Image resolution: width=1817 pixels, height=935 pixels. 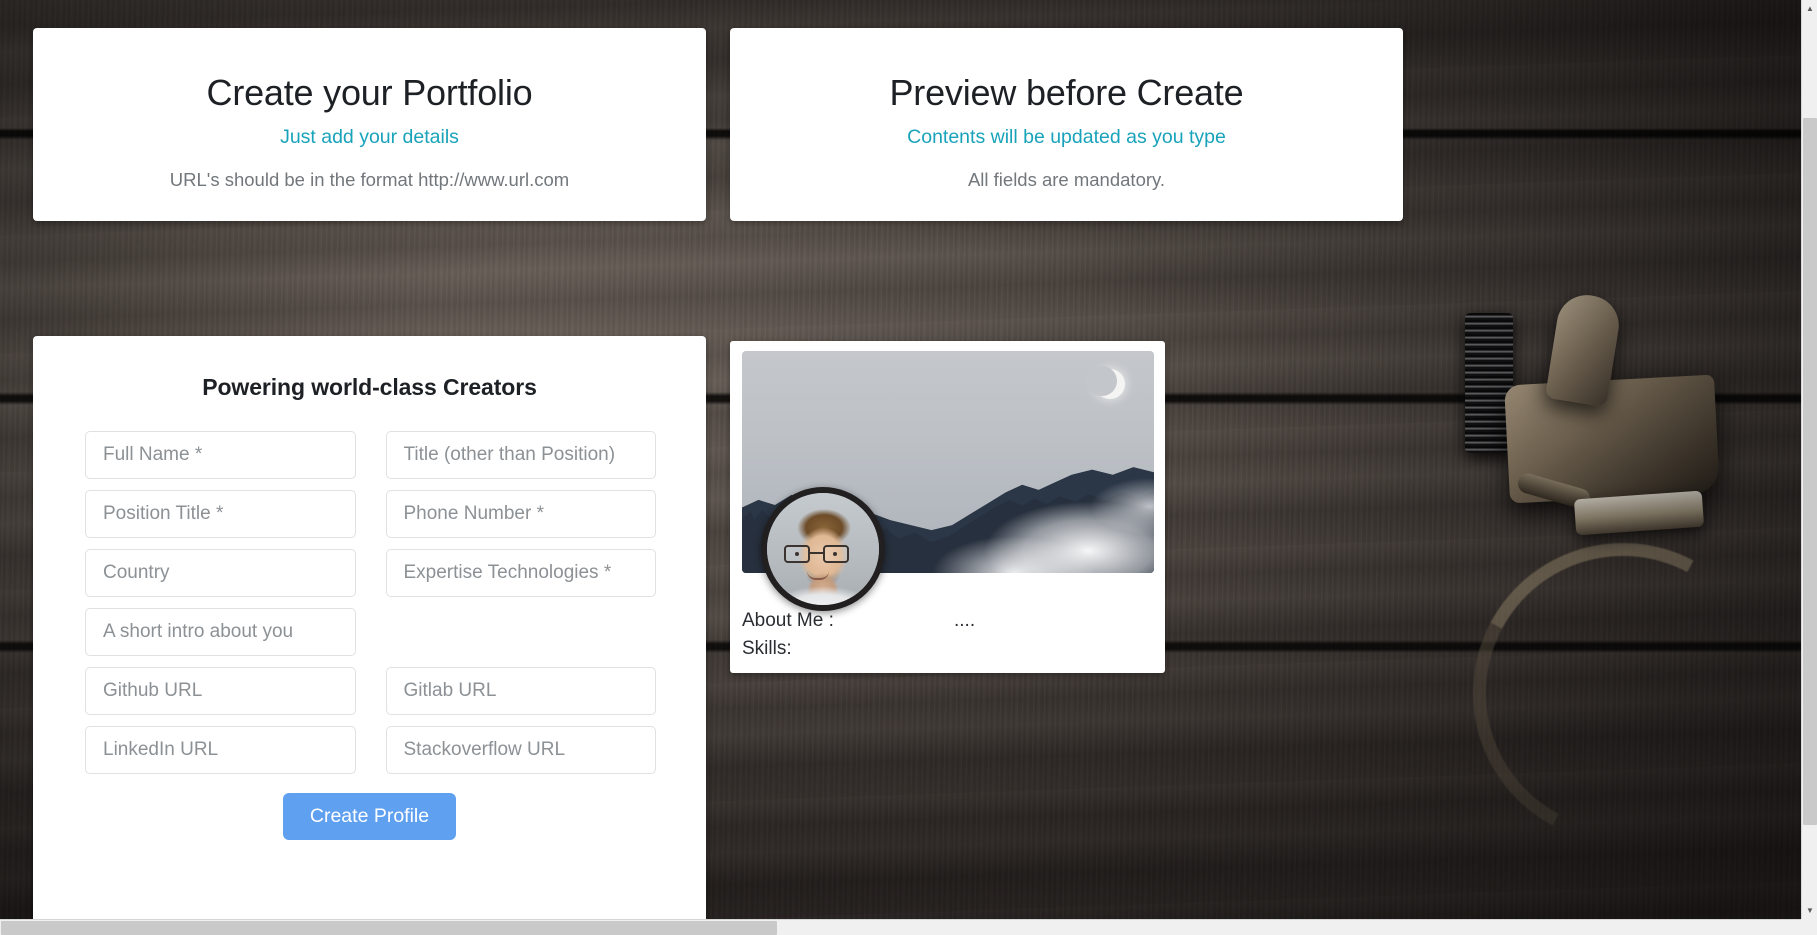 What do you see at coordinates (220, 750) in the screenshot?
I see `linkedin-url-input` at bounding box center [220, 750].